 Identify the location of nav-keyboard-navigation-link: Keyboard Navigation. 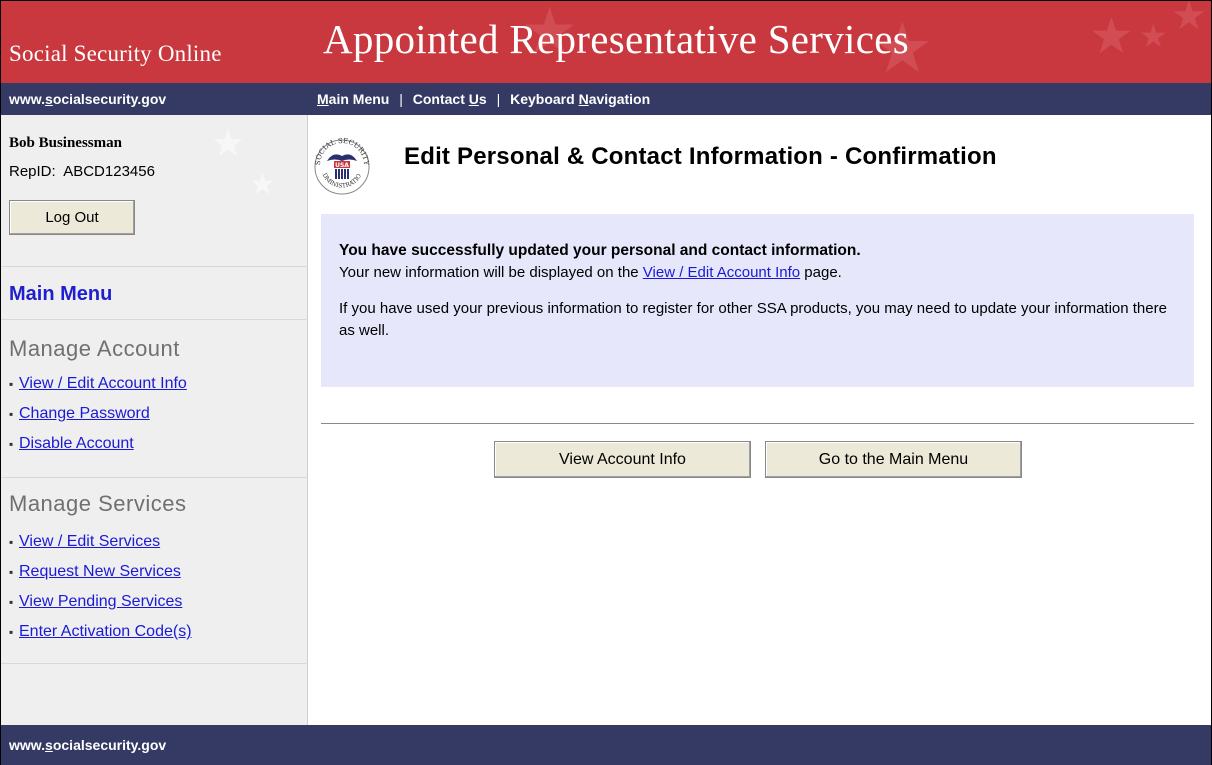
(580, 99).